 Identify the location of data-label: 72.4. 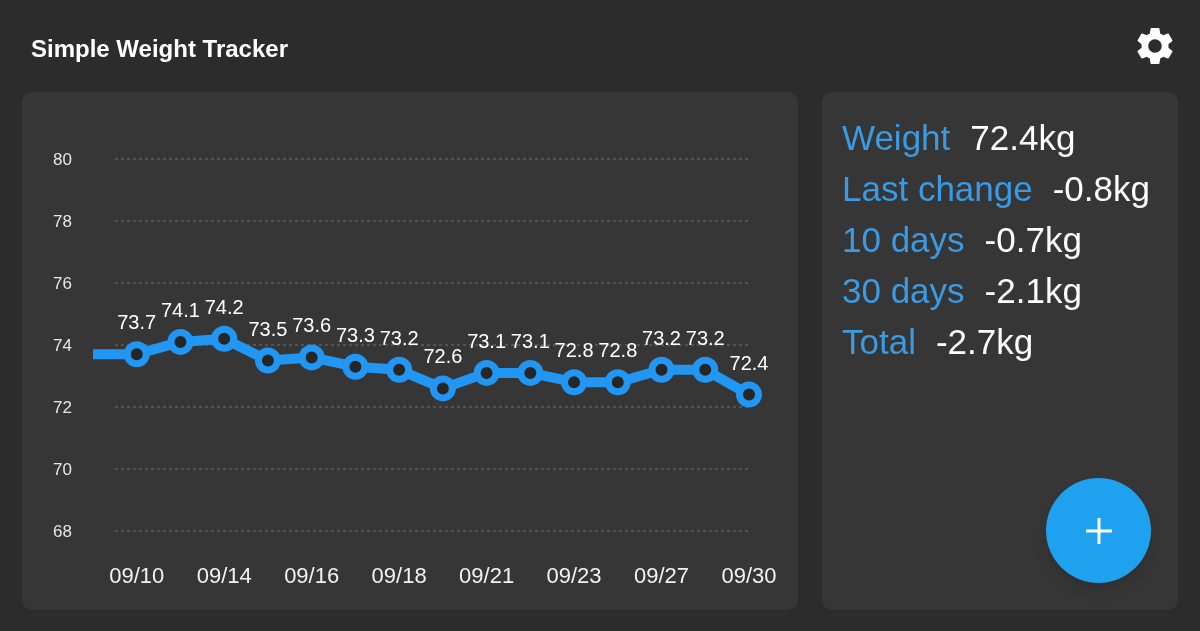
(749, 362).